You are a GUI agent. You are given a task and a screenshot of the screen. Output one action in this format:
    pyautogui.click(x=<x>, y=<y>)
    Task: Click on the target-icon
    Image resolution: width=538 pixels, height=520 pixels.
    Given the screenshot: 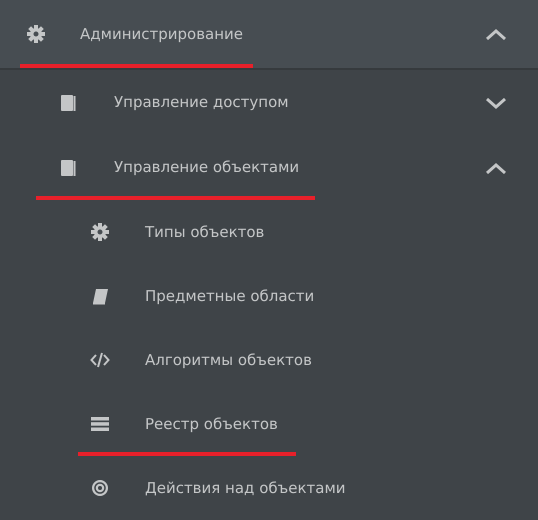 What is the action you would take?
    pyautogui.click(x=100, y=488)
    